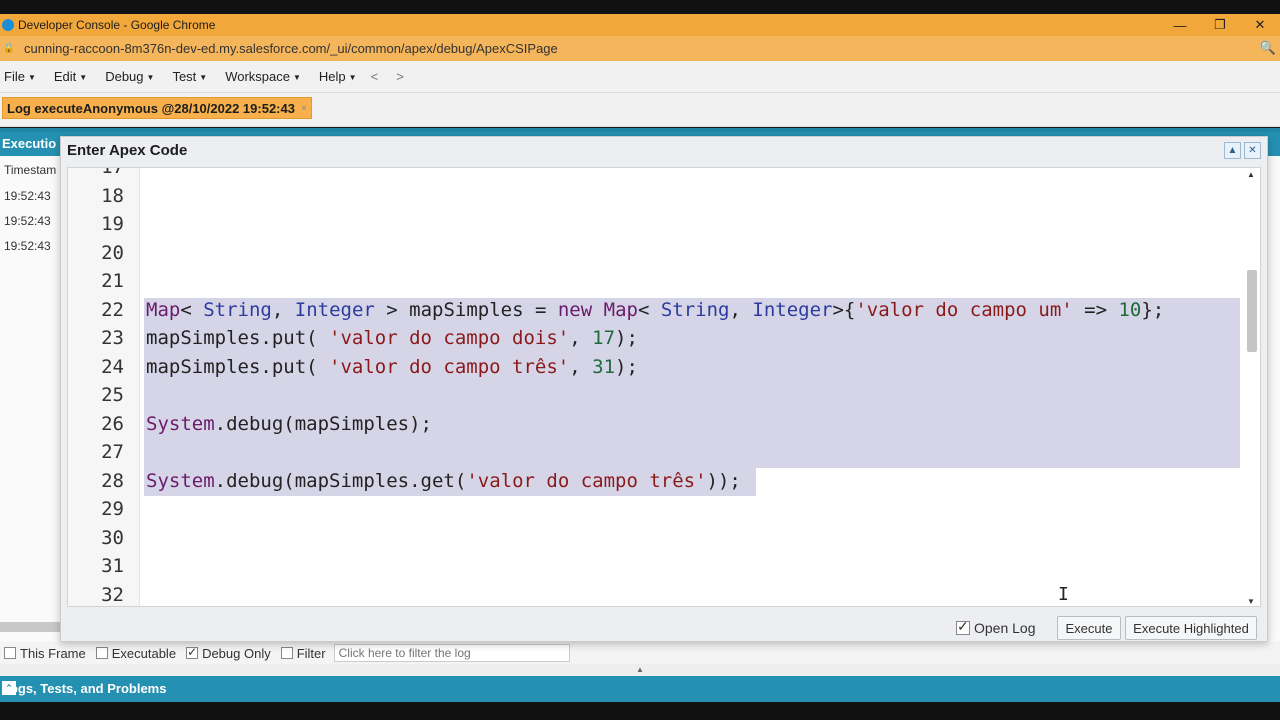 The height and width of the screenshot is (720, 1280). I want to click on scrollbar-thumb, so click(1252, 311).